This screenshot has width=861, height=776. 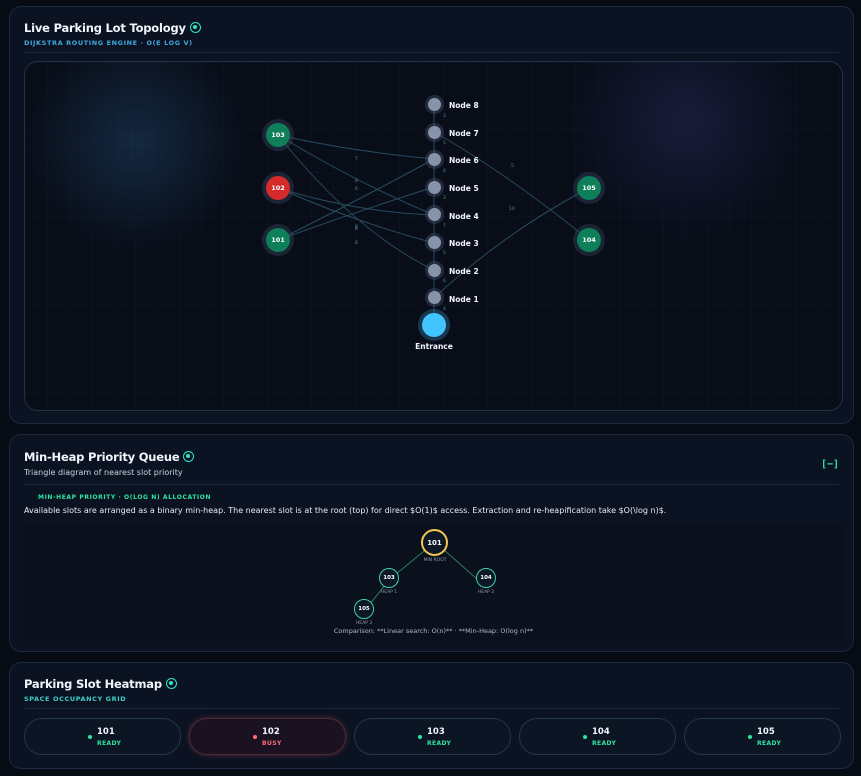 What do you see at coordinates (108, 43) in the screenshot?
I see `topology-subtitle: DIJKSTRA ROUTING ENGINE · O(E LOG V)` at bounding box center [108, 43].